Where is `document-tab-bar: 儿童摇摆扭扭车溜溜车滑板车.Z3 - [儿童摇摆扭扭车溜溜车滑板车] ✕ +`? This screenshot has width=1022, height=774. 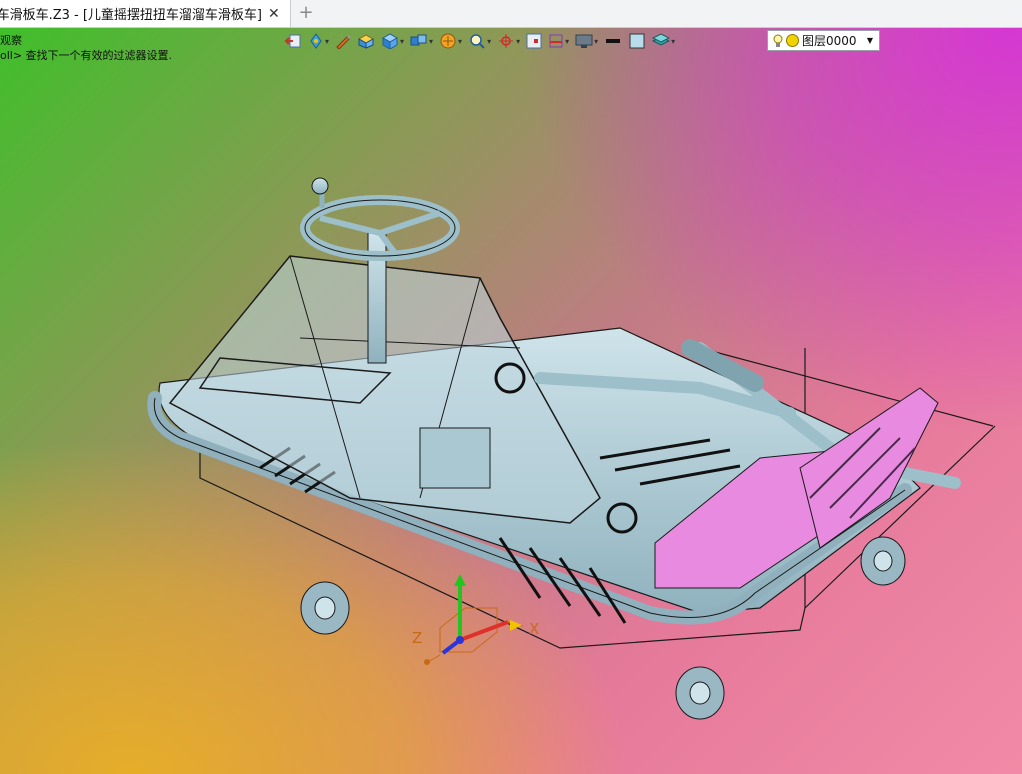 document-tab-bar: 儿童摇摆扭扭车溜溜车滑板车.Z3 - [儿童摇摆扭扭车溜溜车滑板车] ✕ + is located at coordinates (511, 14).